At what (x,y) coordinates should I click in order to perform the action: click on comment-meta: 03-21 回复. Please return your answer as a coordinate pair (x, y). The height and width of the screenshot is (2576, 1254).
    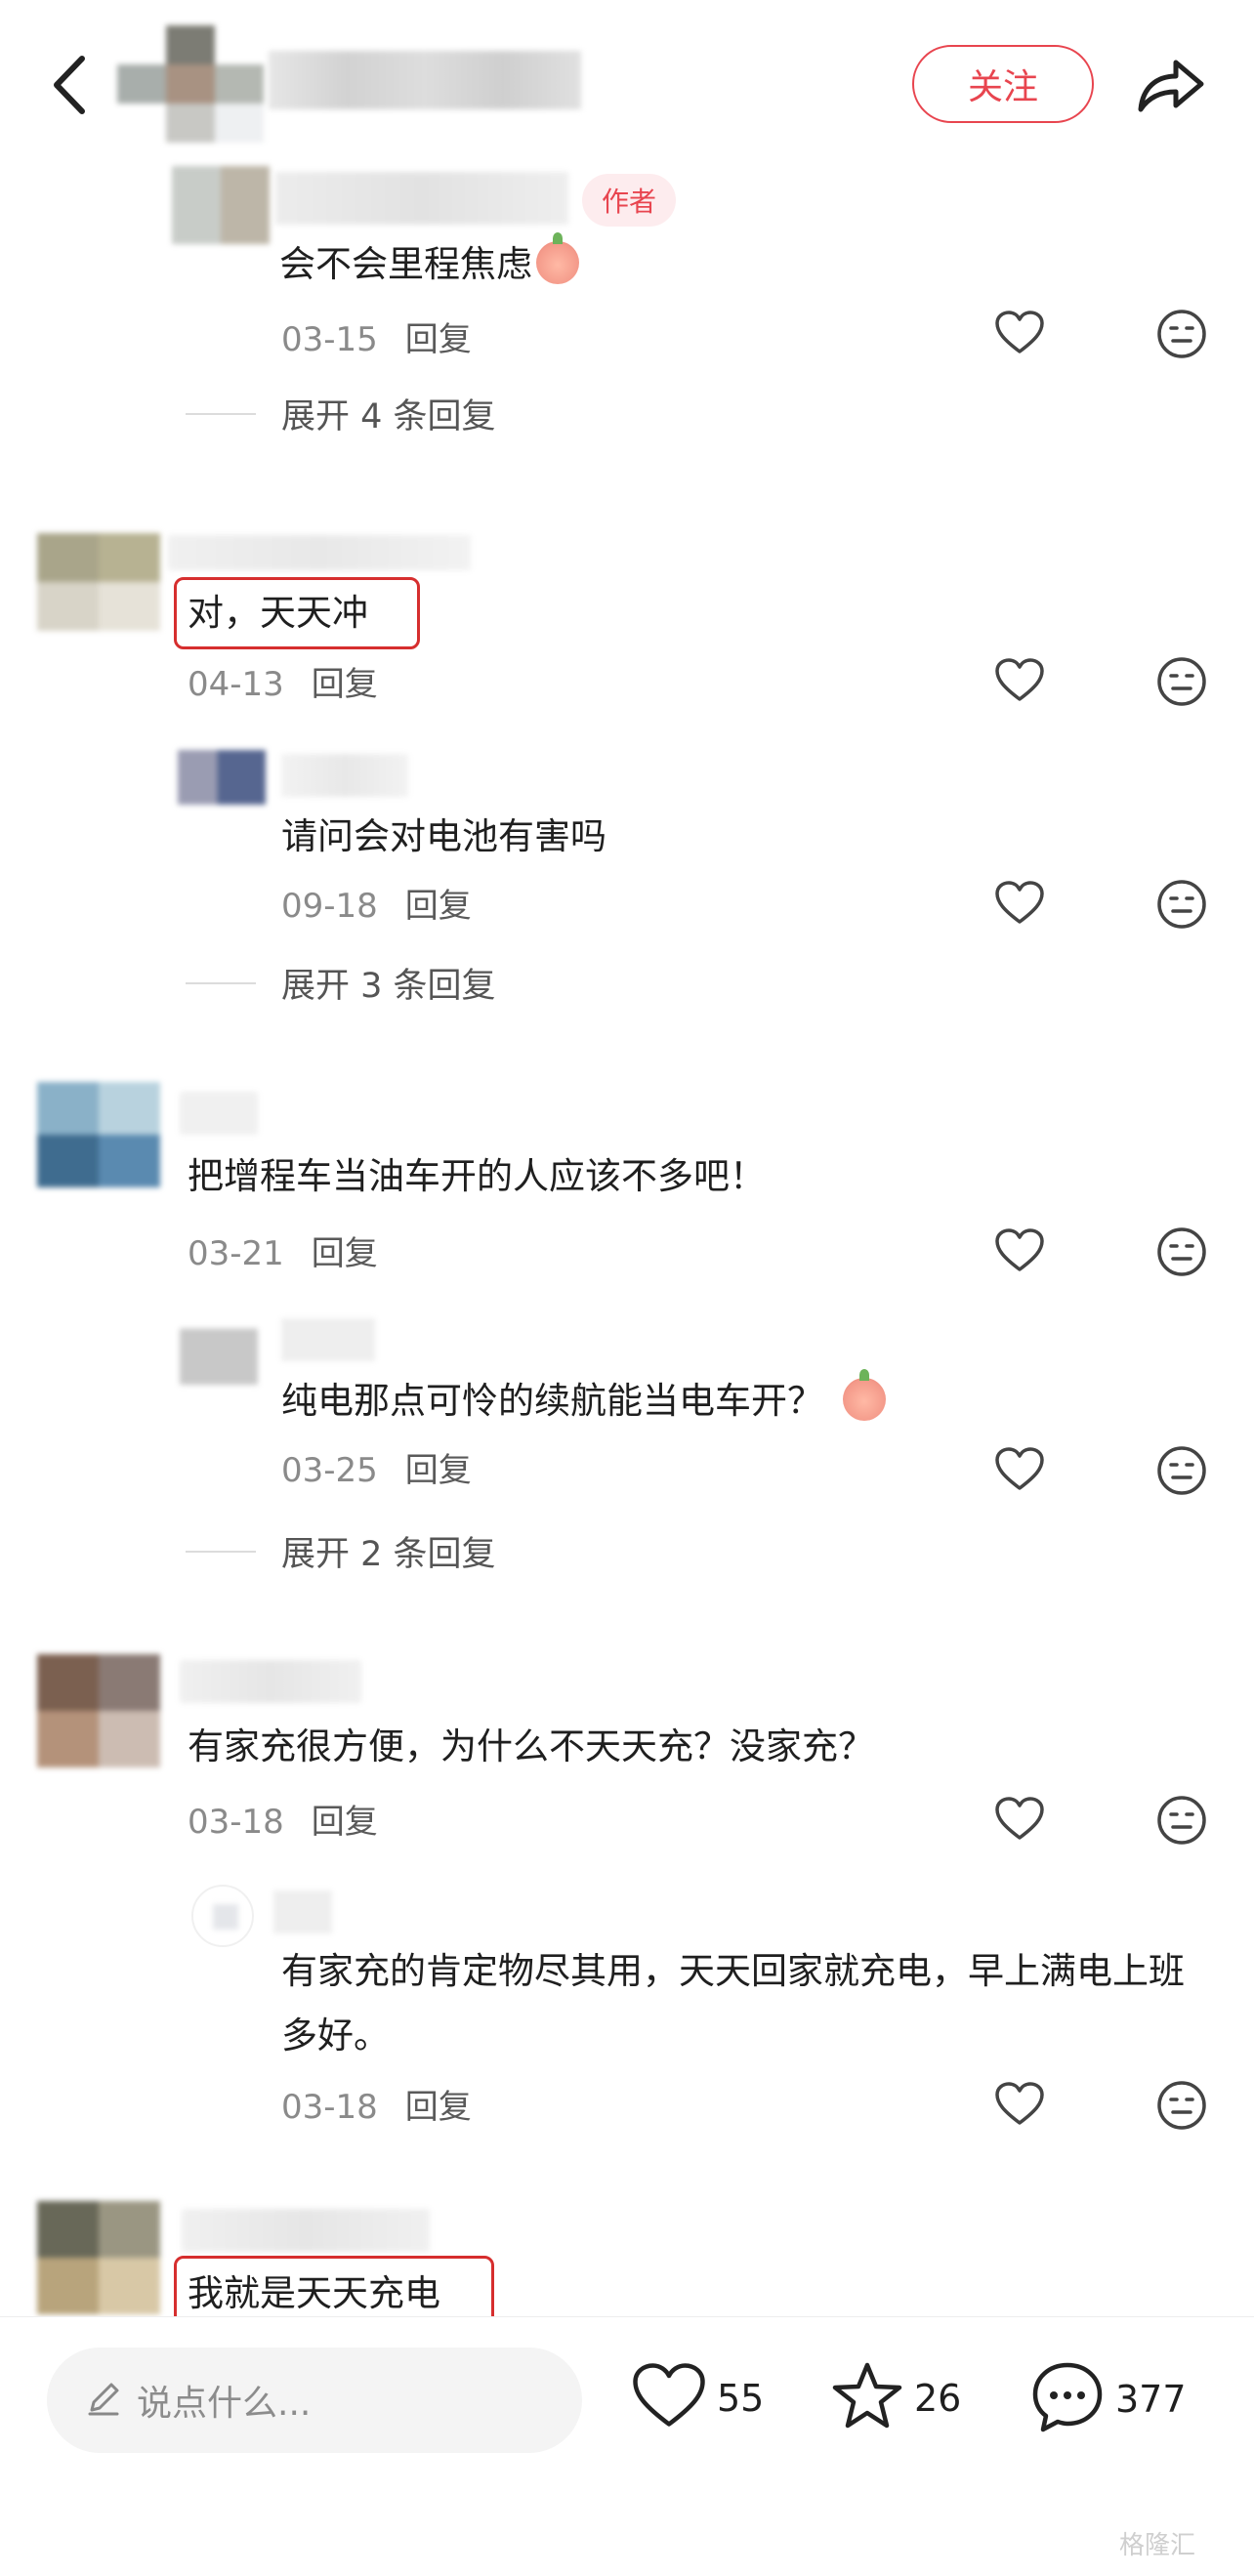
    Looking at the image, I should click on (283, 1250).